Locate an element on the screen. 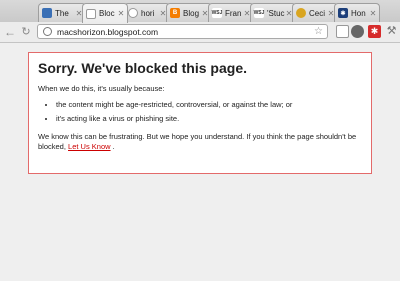  bookmark-star-icon: ☆ is located at coordinates (318, 31).